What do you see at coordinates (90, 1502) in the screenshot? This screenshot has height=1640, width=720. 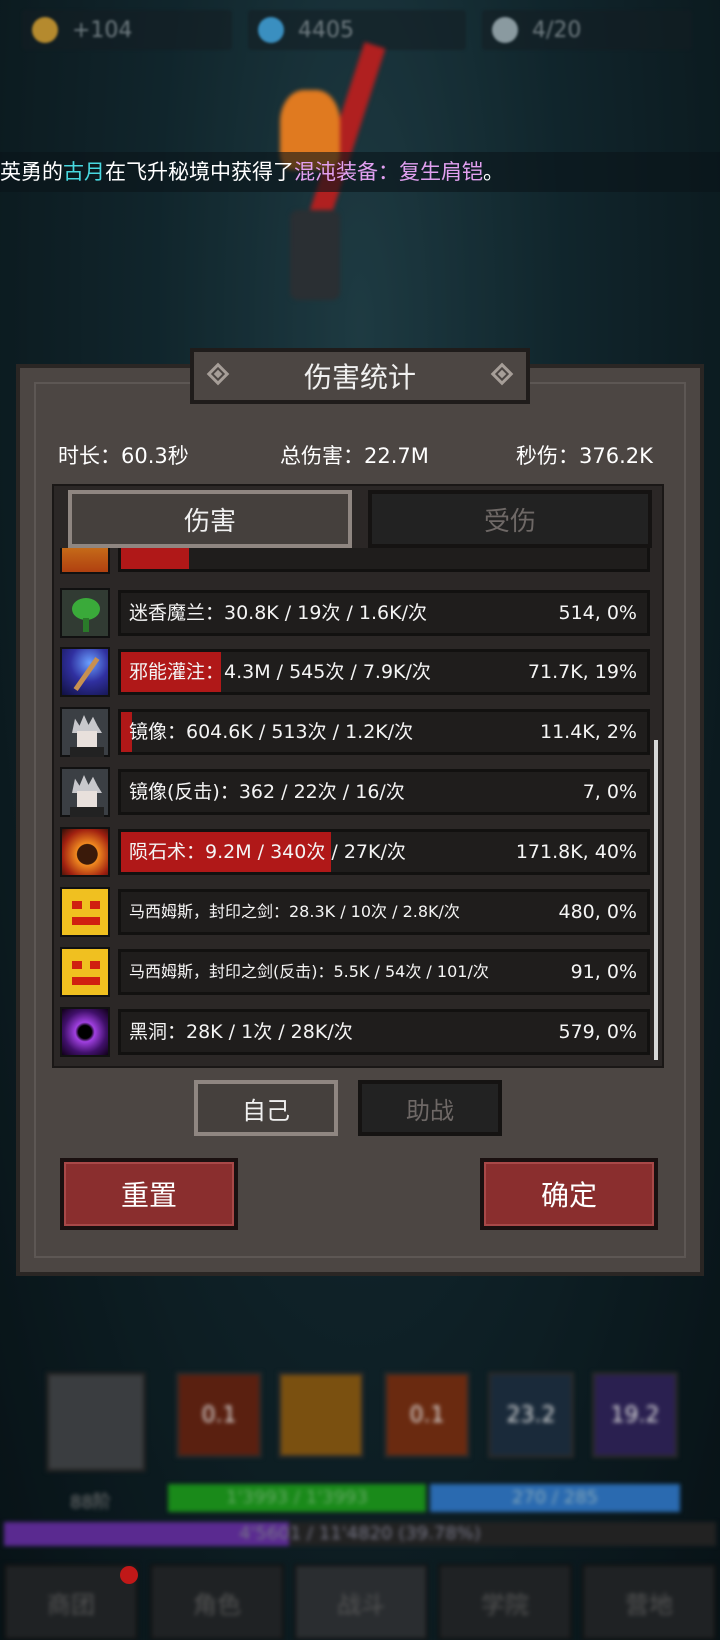 I see `hero-level: 88阶` at bounding box center [90, 1502].